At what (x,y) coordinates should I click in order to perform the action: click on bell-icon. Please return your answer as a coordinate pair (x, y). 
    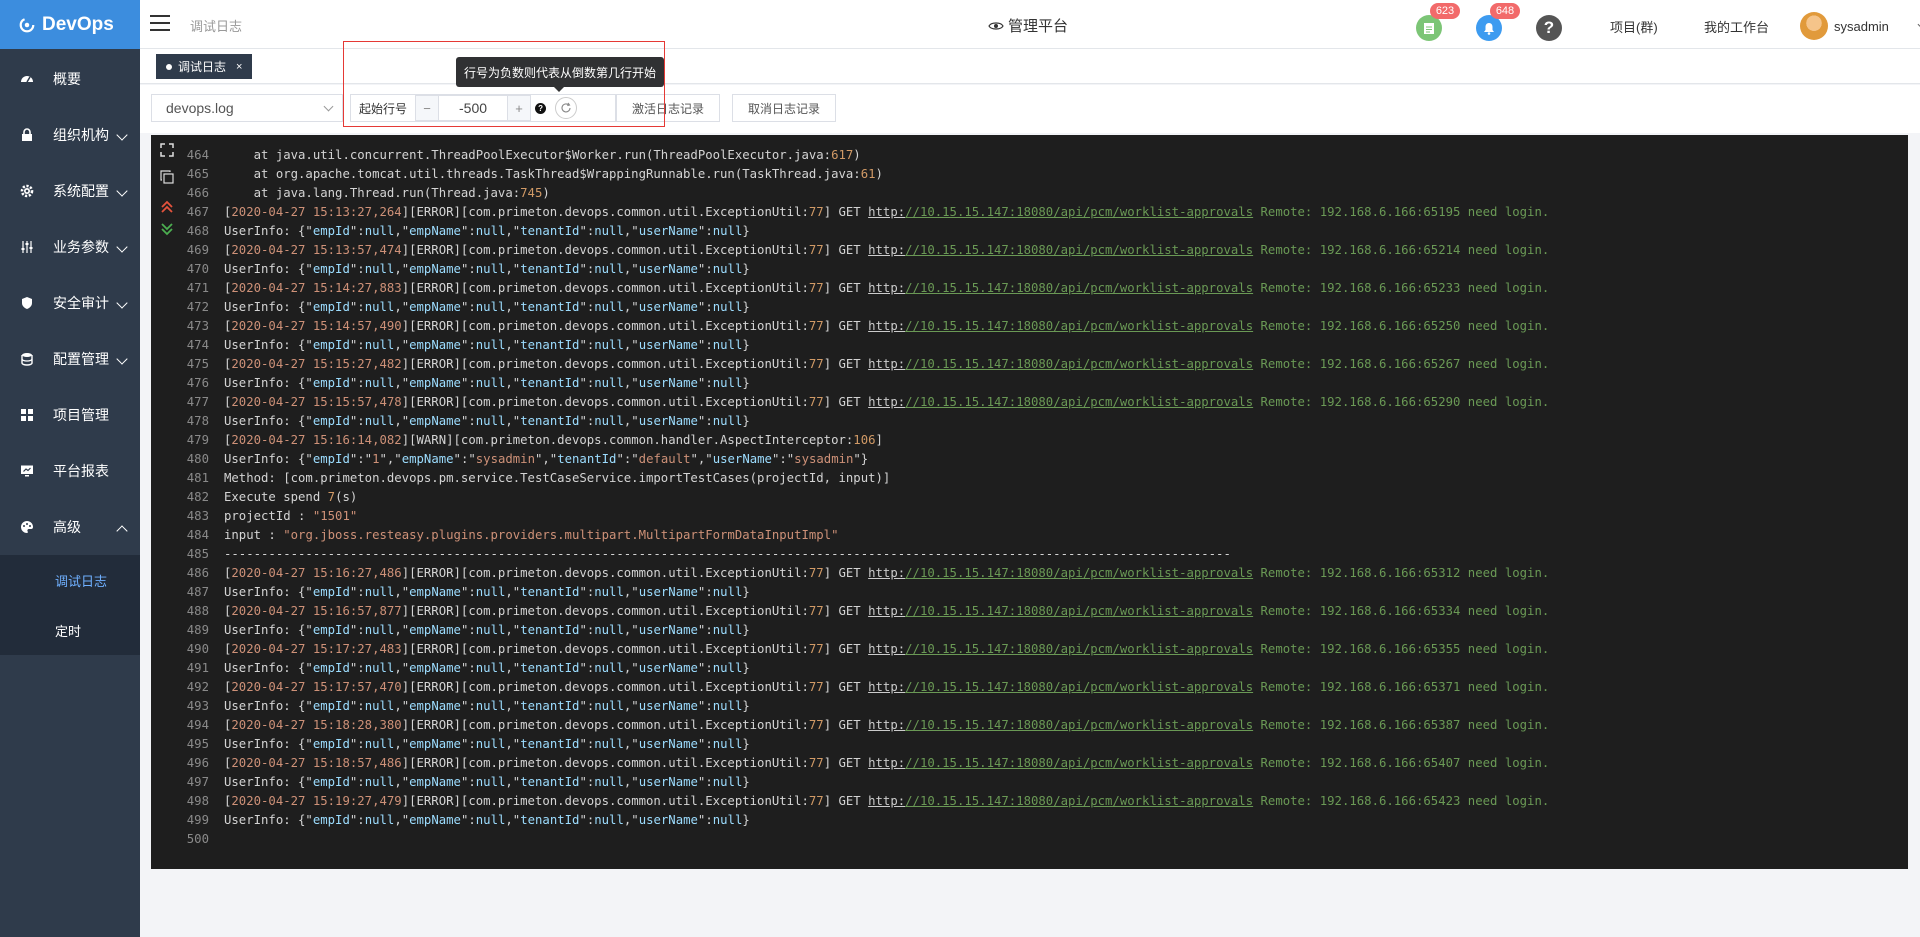
    Looking at the image, I should click on (1489, 28).